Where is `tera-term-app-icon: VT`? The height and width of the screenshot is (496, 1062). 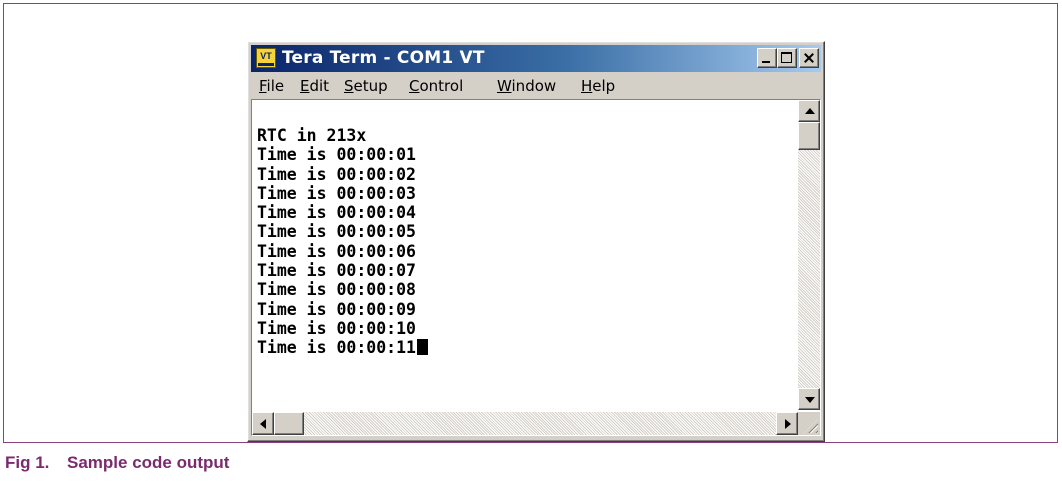 tera-term-app-icon: VT is located at coordinates (266, 58).